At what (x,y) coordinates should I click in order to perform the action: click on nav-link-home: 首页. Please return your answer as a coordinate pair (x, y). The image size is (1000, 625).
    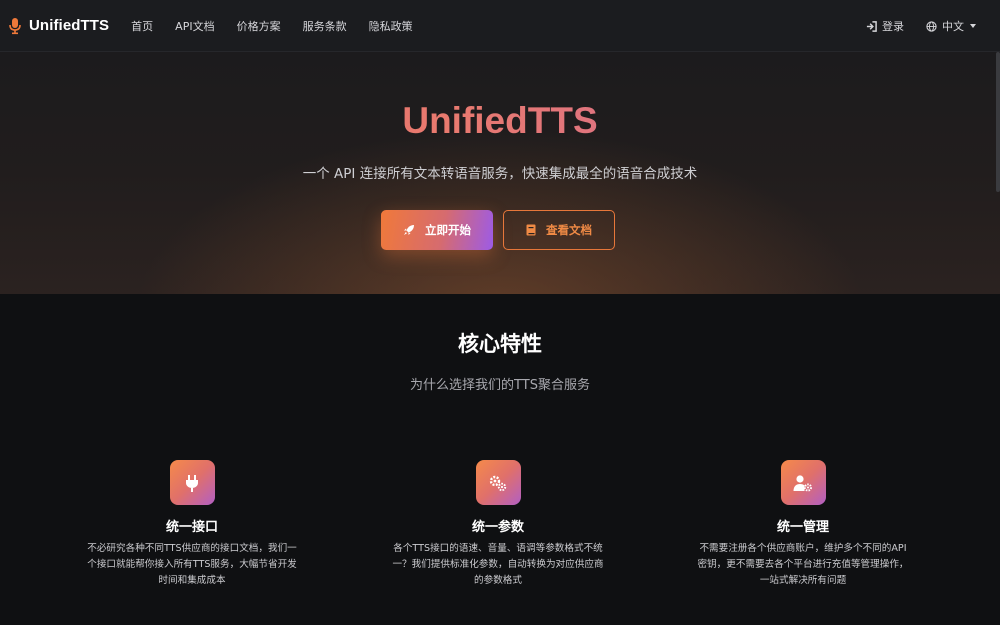
    Looking at the image, I should click on (142, 26).